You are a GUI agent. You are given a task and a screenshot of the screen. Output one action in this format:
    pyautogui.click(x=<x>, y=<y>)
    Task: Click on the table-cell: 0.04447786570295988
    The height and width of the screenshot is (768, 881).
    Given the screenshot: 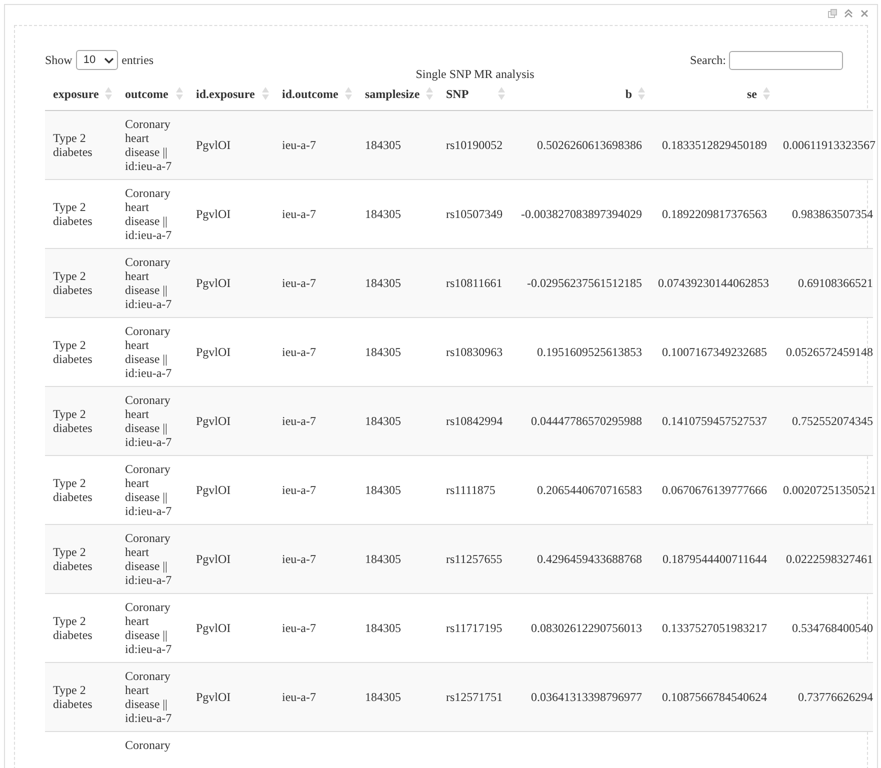 What is the action you would take?
    pyautogui.click(x=586, y=421)
    